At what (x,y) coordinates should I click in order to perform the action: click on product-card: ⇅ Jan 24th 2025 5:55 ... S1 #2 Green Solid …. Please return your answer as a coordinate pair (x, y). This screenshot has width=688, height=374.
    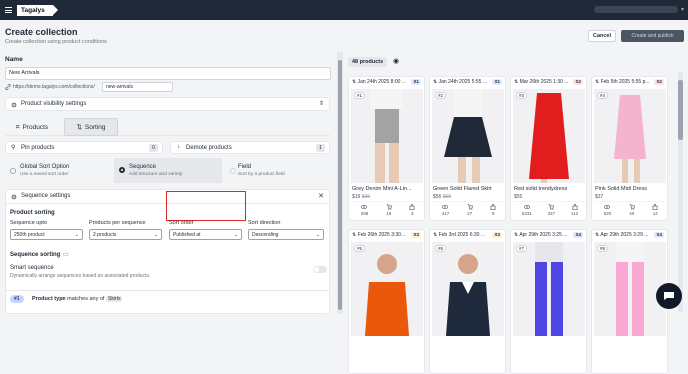
    Looking at the image, I should click on (467, 148).